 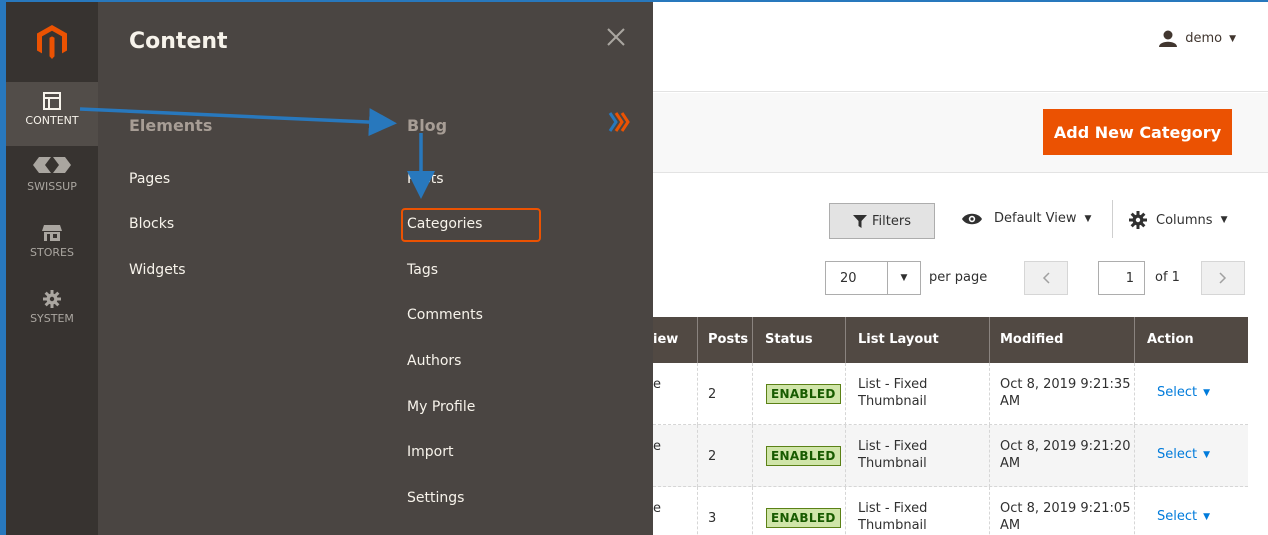 What do you see at coordinates (1197, 38) in the screenshot?
I see `user-menu: demo ▼` at bounding box center [1197, 38].